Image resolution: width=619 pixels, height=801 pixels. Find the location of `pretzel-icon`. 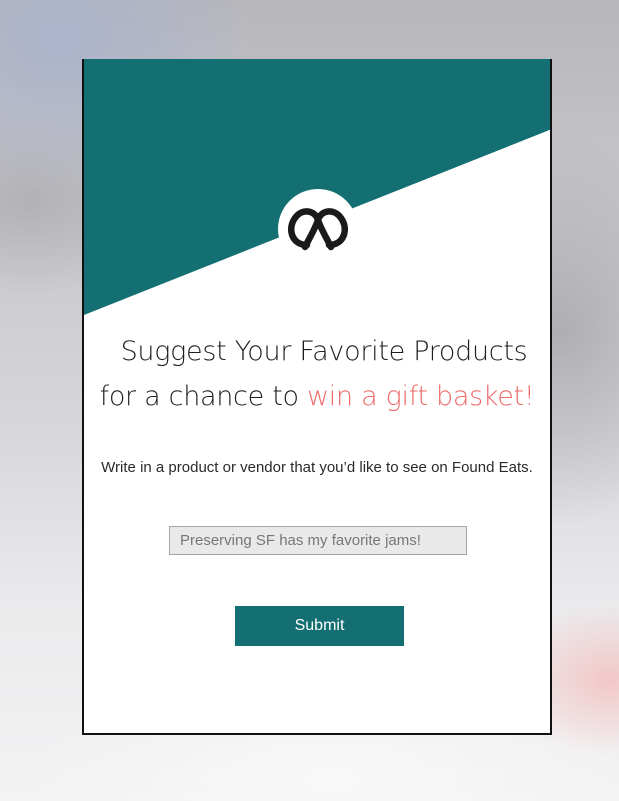

pretzel-icon is located at coordinates (318, 229).